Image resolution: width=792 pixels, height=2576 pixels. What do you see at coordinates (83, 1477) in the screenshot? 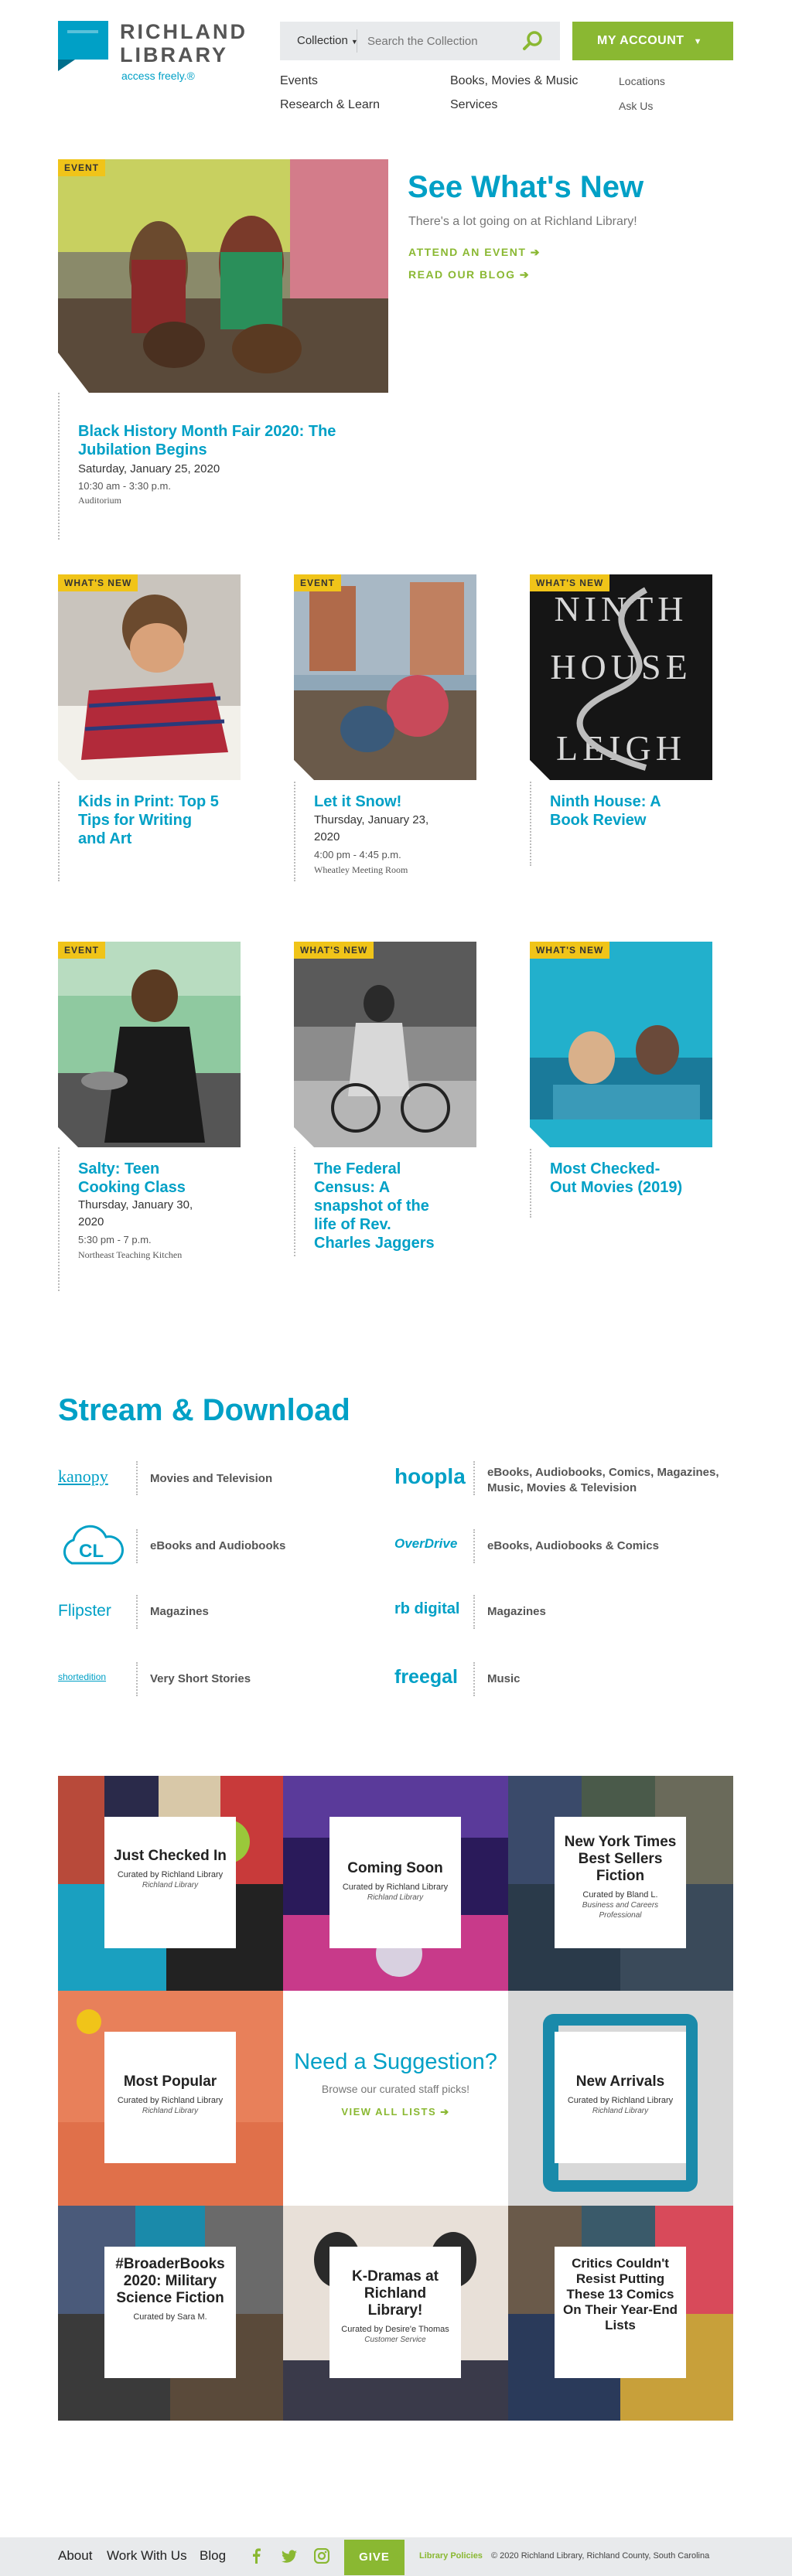
I see `kanopy-logo: kanopy` at bounding box center [83, 1477].